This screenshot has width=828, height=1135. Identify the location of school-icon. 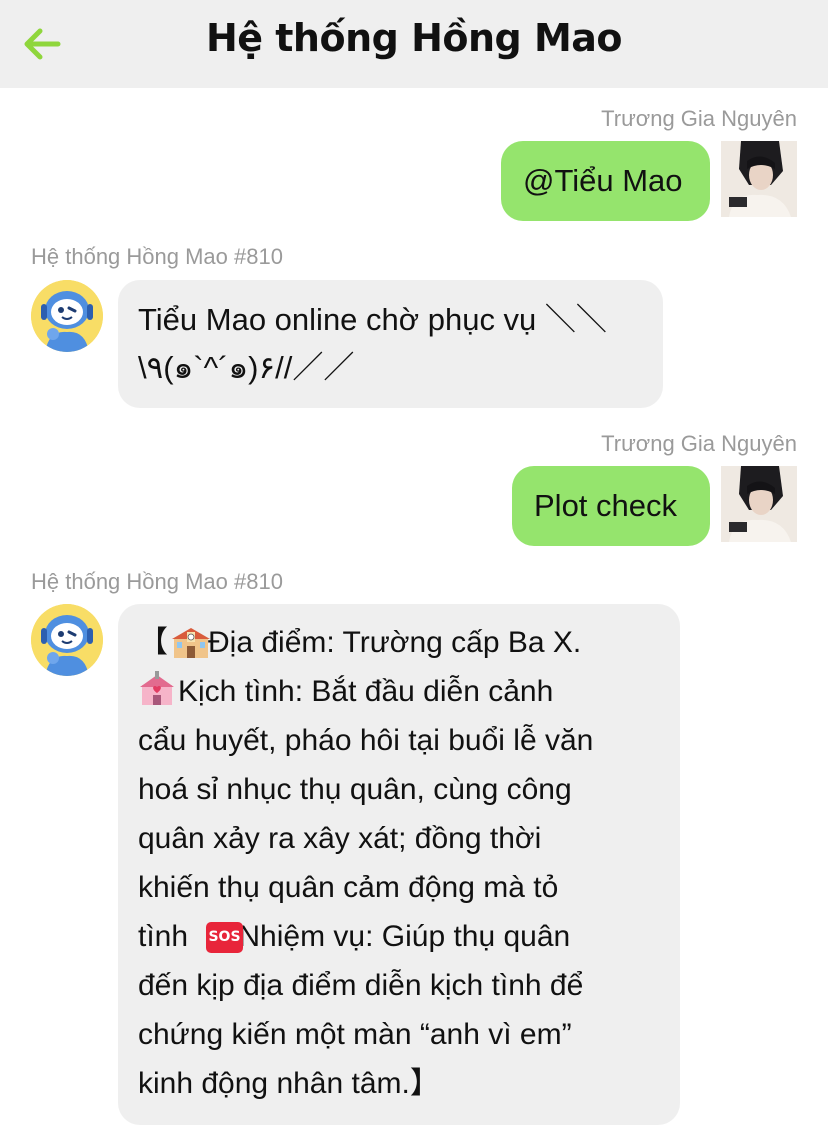
(191, 643).